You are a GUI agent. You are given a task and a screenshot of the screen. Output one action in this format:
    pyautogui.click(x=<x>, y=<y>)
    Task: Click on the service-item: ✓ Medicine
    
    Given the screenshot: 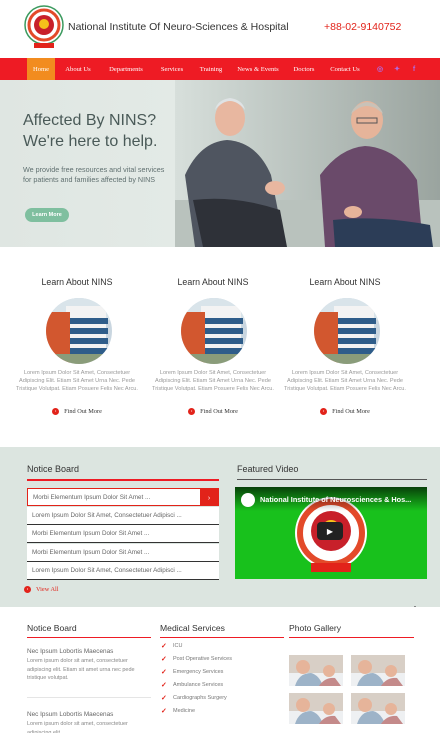 What is the action you would take?
    pyautogui.click(x=178, y=711)
    